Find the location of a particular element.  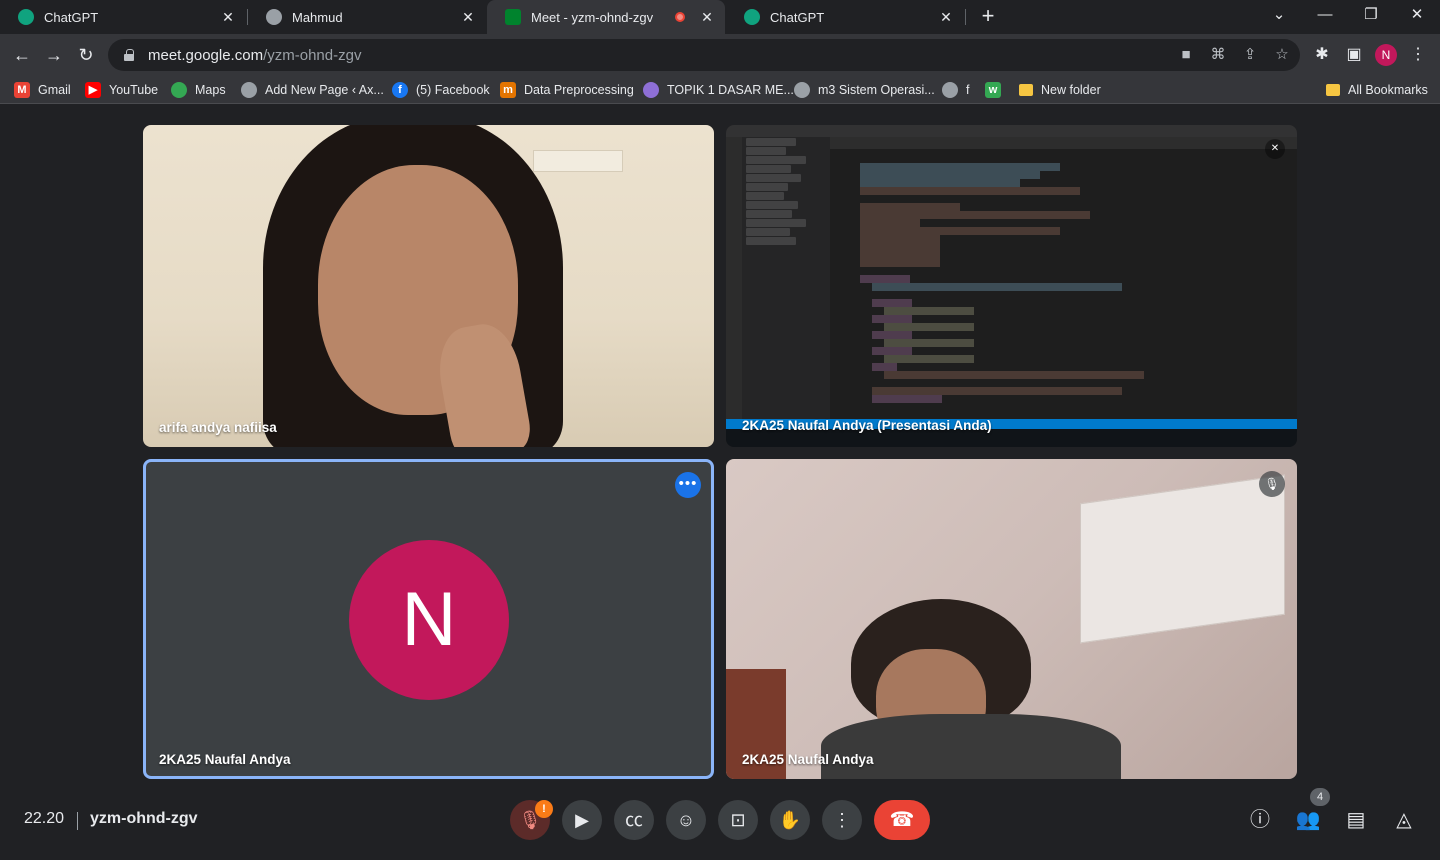

meeting-details-icon: ⓘ is located at coordinates (1260, 820).